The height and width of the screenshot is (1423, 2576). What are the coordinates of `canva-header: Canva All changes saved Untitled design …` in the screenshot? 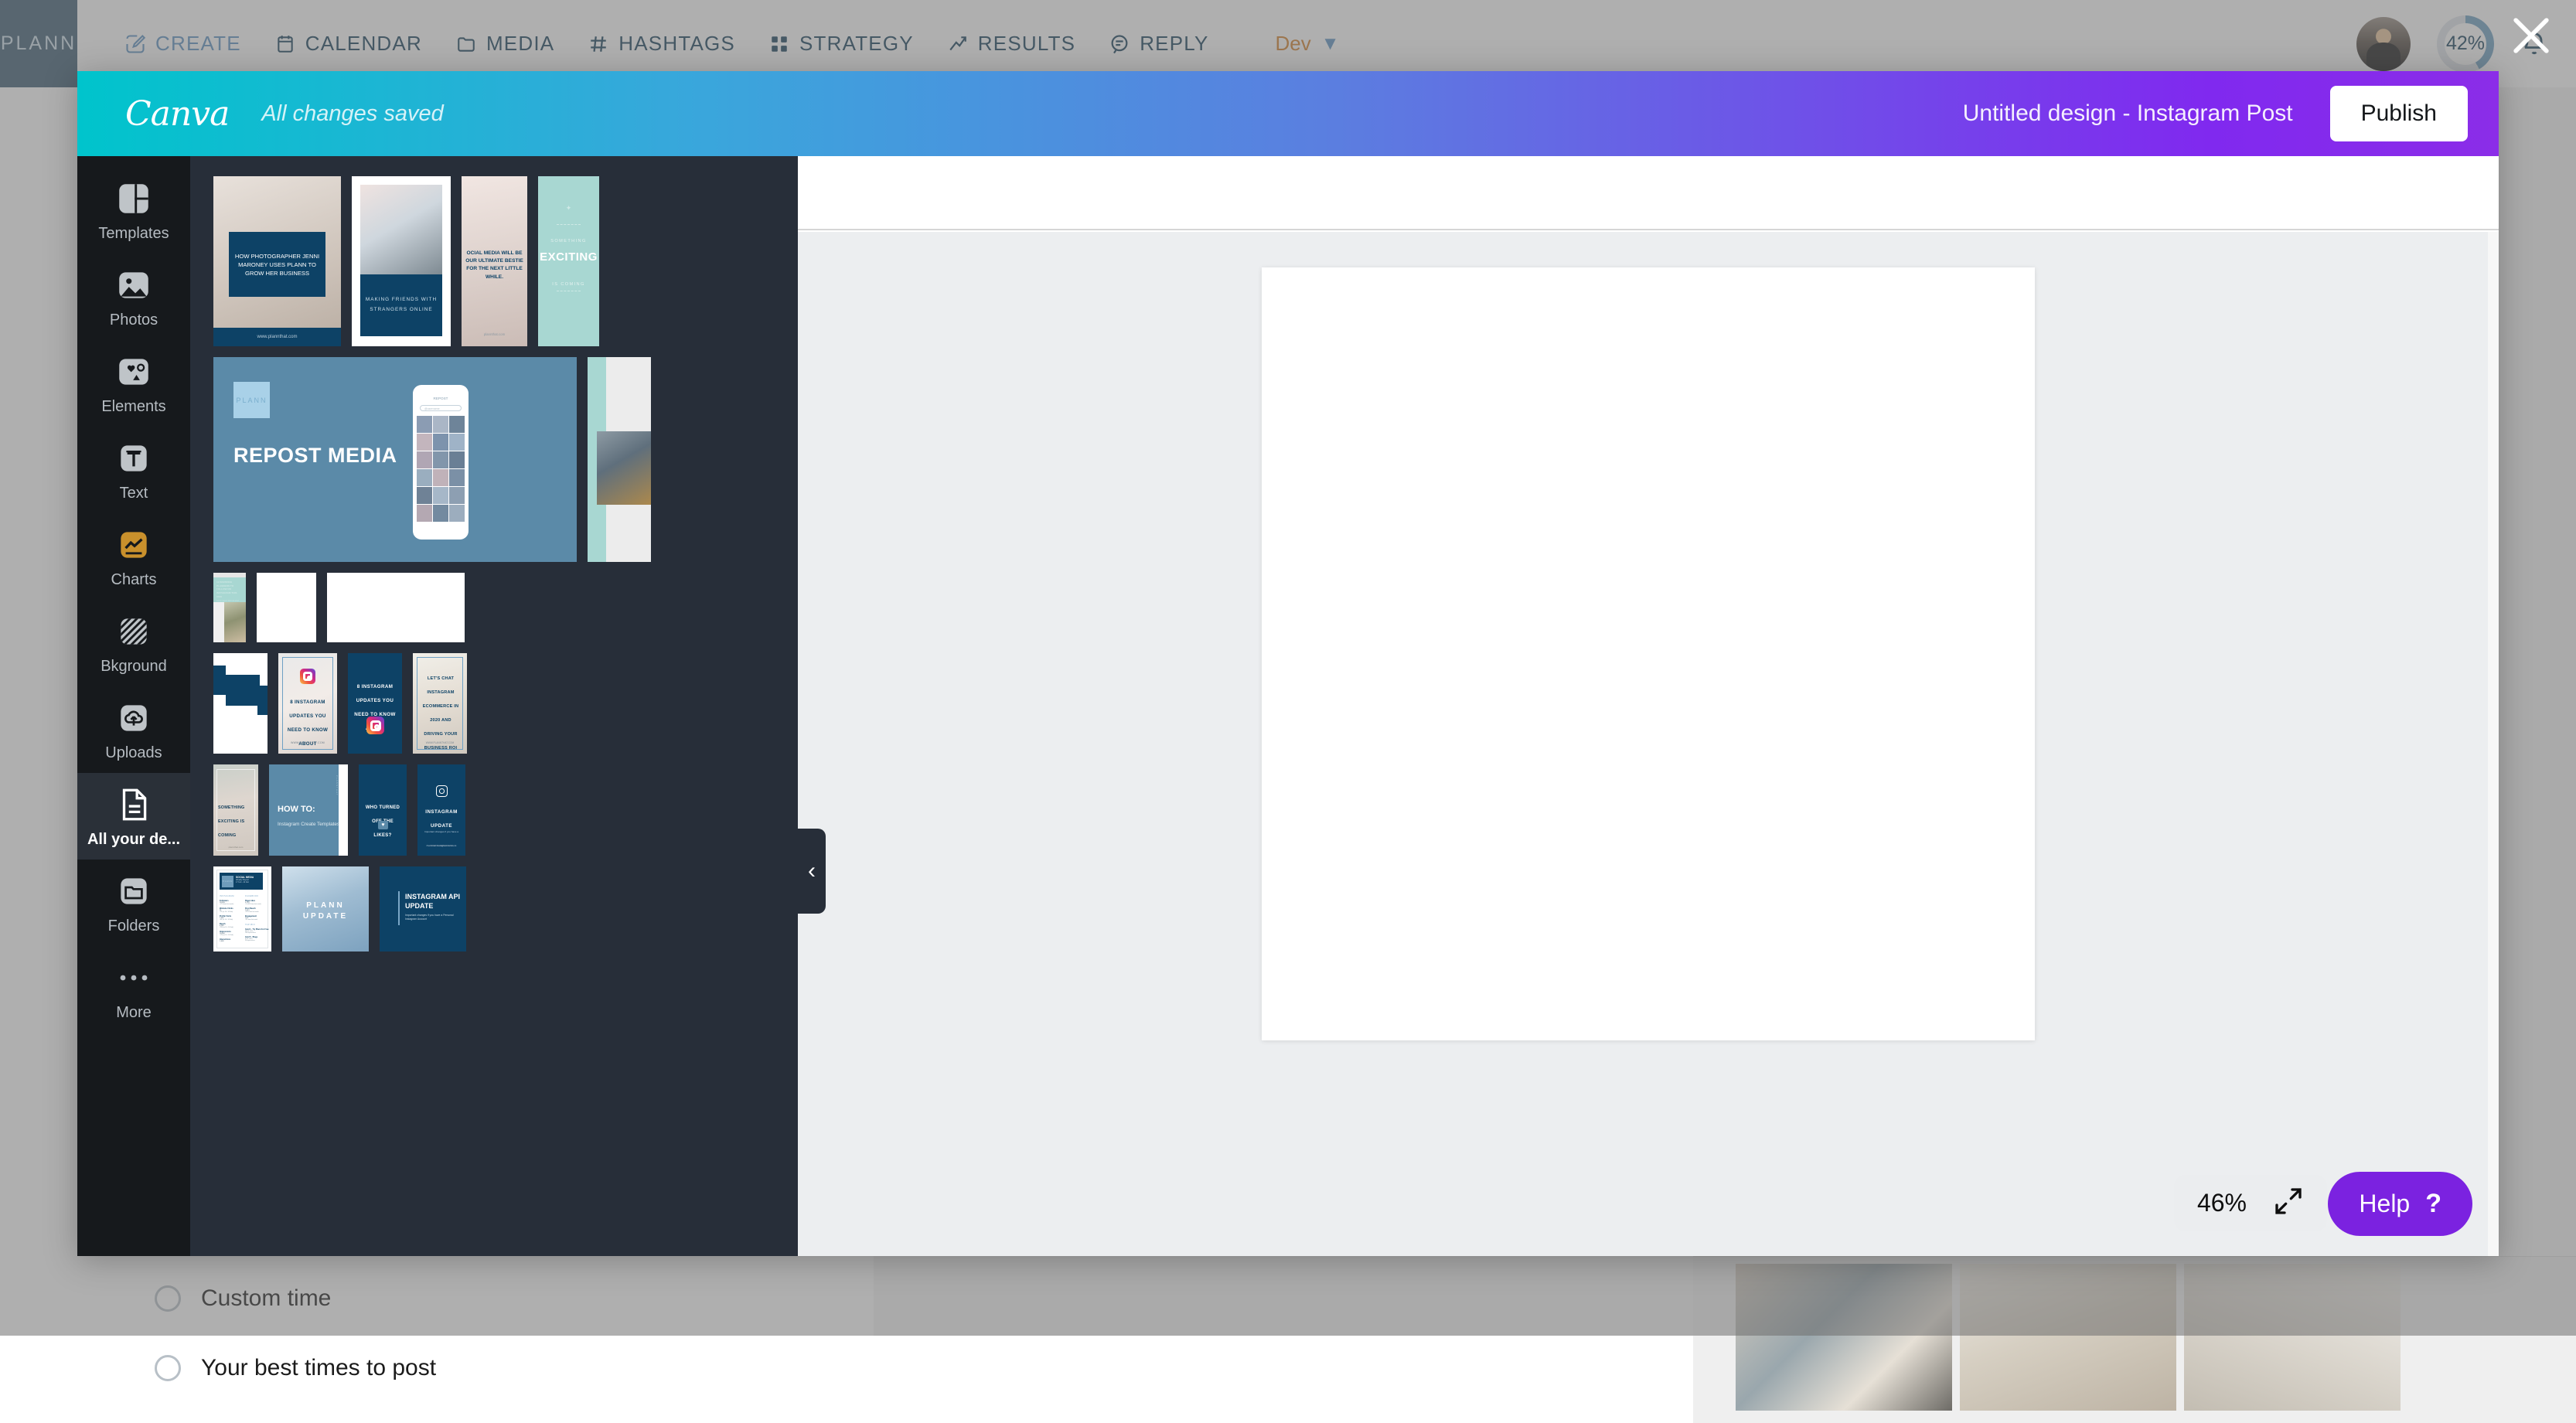 It's located at (1288, 113).